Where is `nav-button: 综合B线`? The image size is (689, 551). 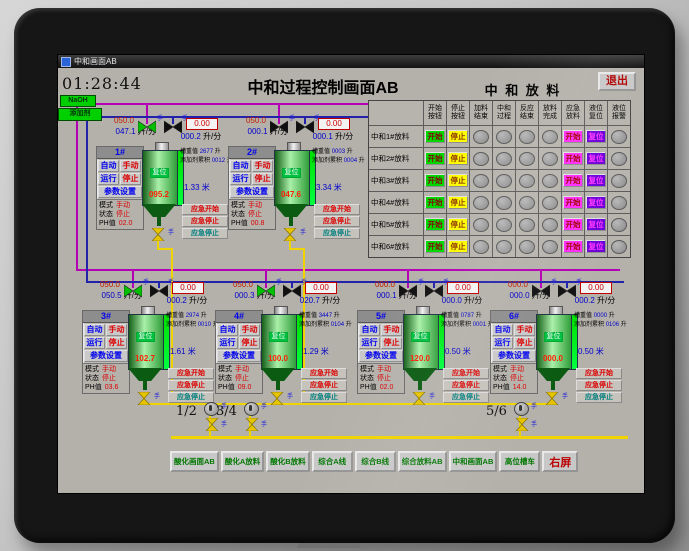
nav-button: 综合B线 is located at coordinates (375, 461).